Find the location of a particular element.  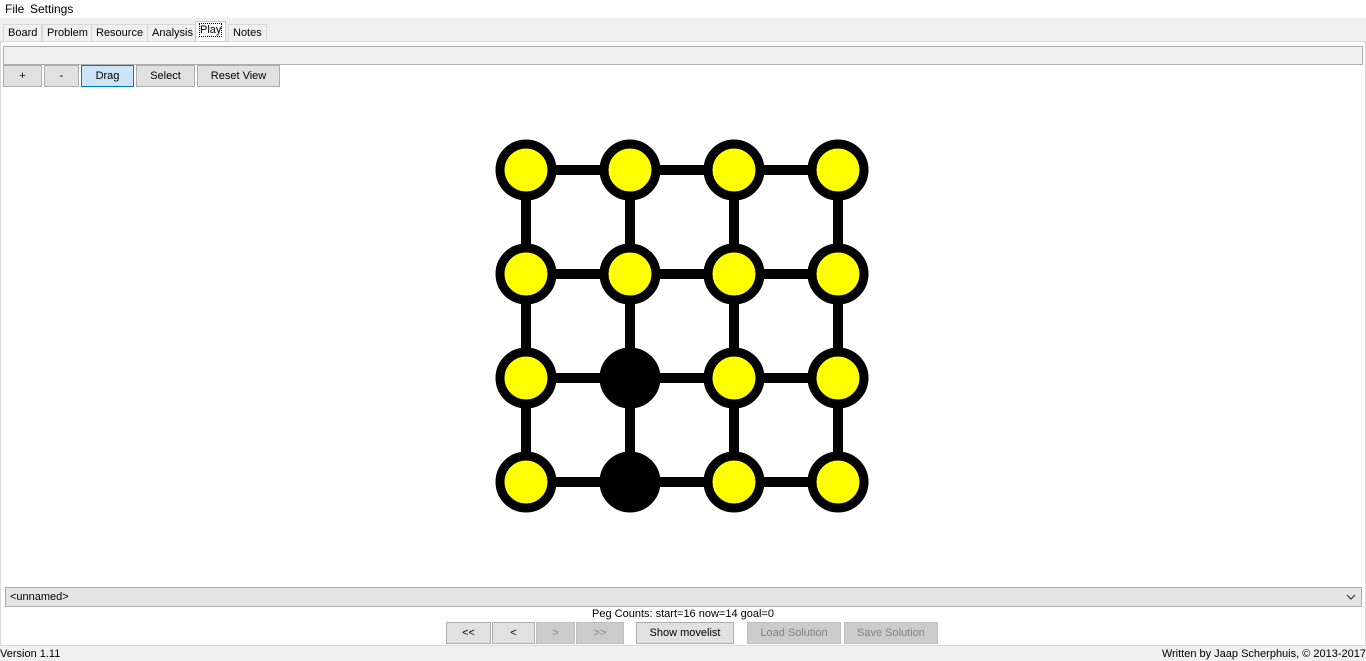

next-move-button: > is located at coordinates (555, 633).